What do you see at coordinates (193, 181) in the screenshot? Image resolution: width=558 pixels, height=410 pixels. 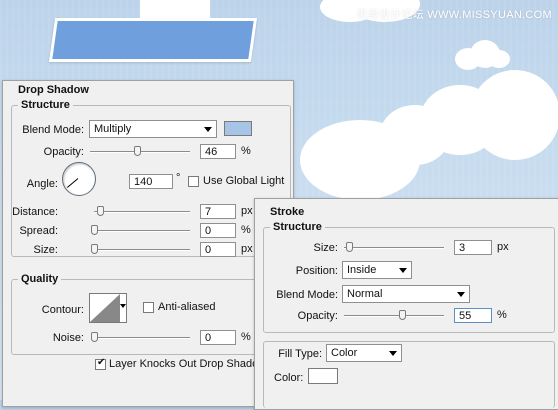 I see `use-global-light-checkbox` at bounding box center [193, 181].